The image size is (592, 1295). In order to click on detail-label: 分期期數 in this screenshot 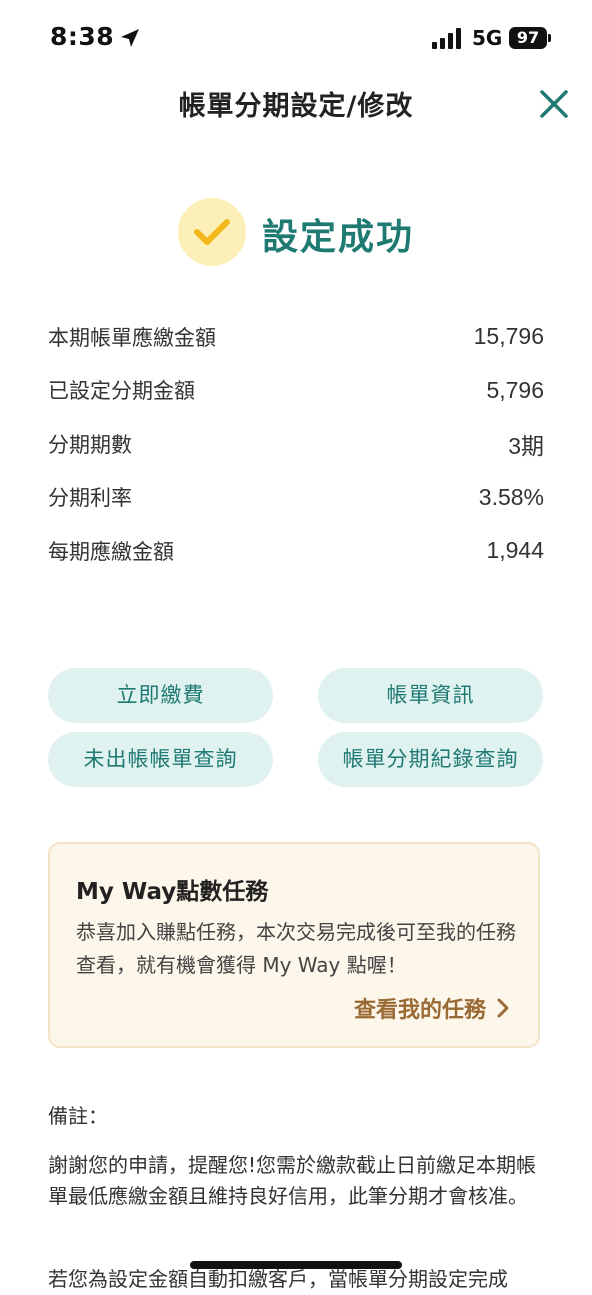, I will do `click(90, 444)`.